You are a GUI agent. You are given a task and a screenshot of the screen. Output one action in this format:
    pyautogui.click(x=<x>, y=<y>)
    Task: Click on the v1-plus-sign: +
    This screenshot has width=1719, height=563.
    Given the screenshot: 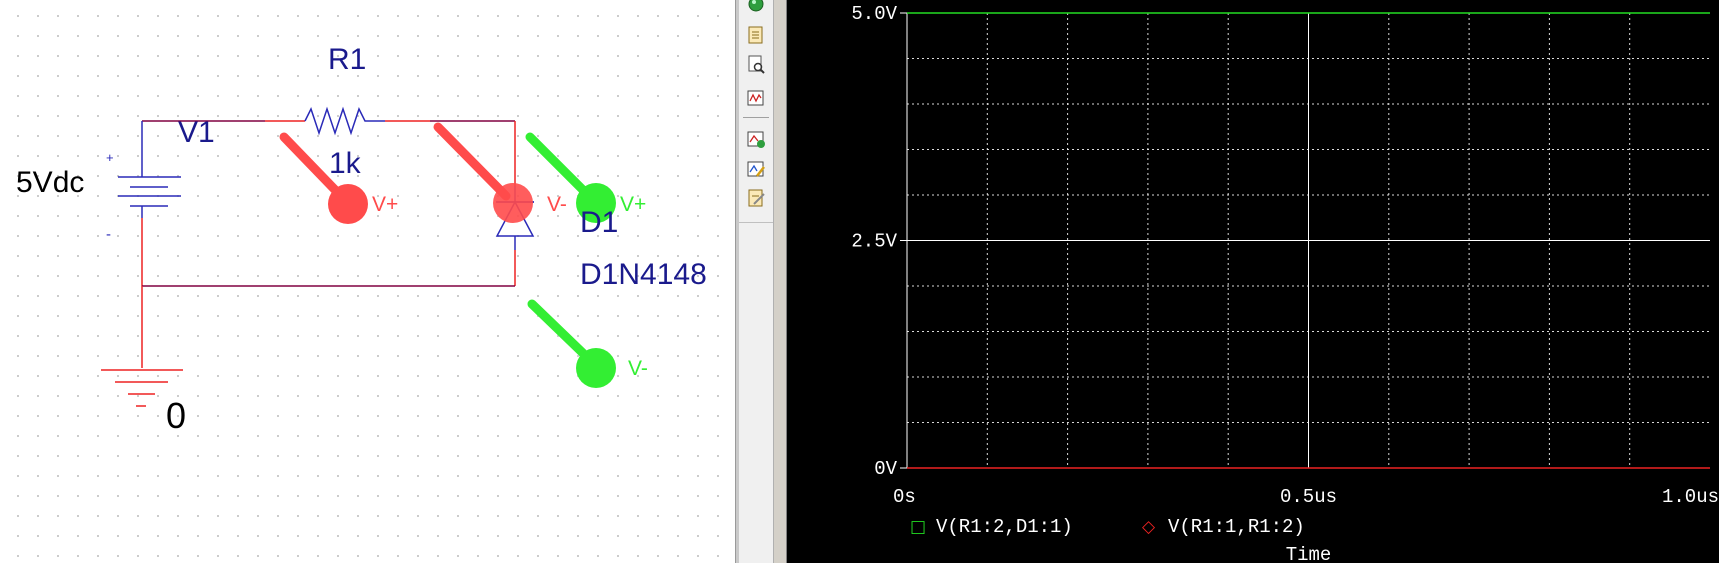 What is the action you would take?
    pyautogui.click(x=110, y=157)
    